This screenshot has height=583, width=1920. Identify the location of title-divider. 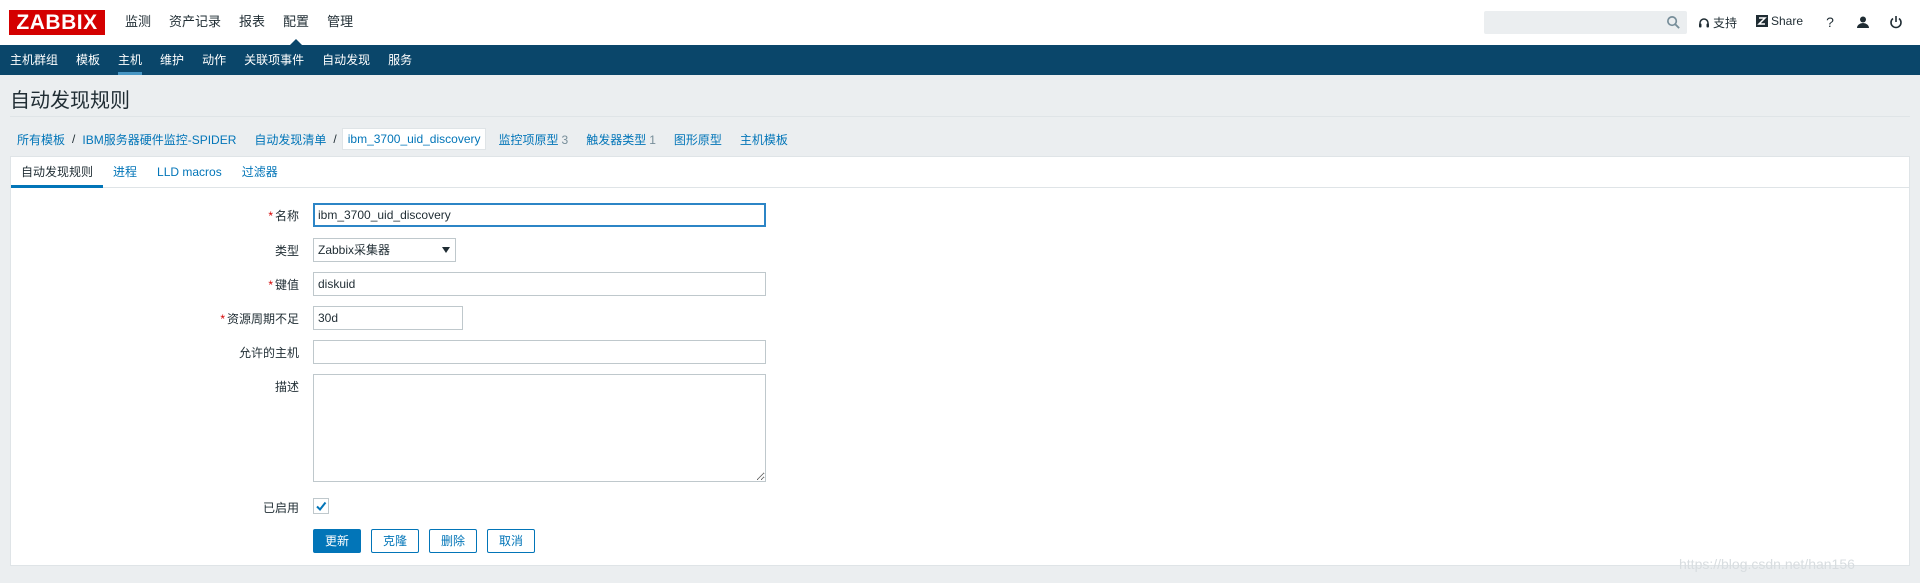
(960, 116).